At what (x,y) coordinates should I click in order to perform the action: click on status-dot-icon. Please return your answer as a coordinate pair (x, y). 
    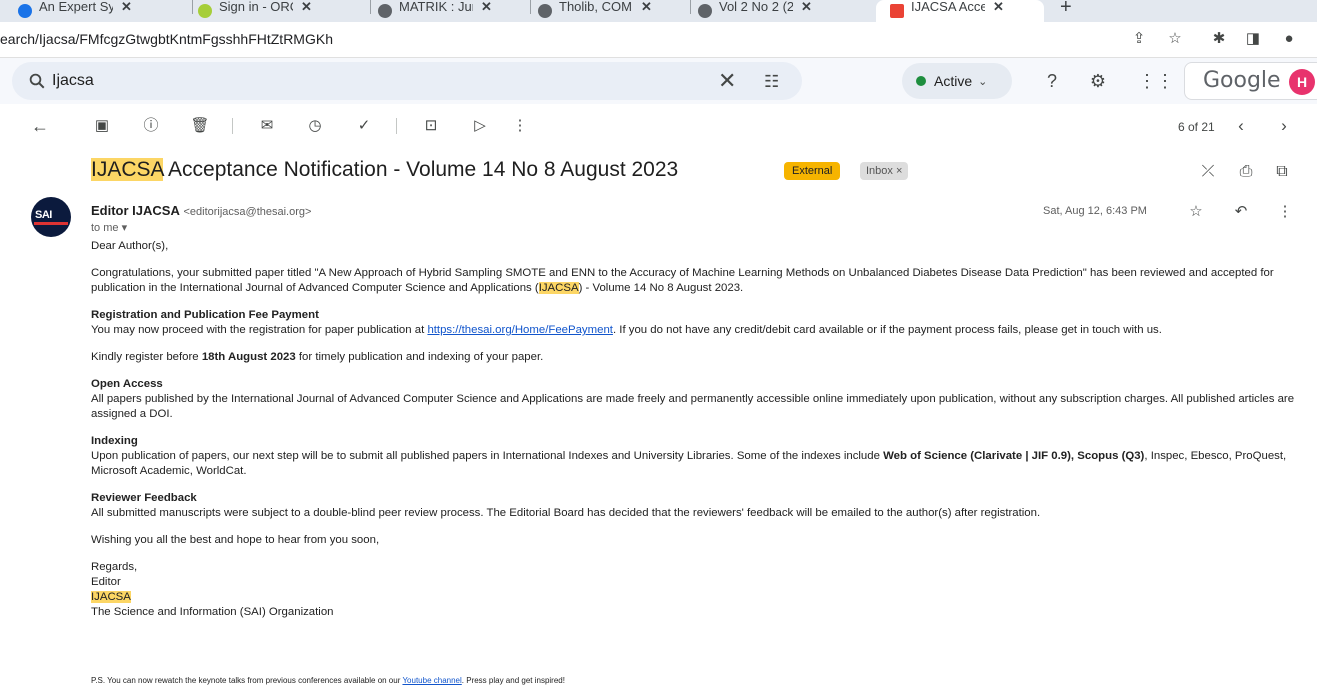
    Looking at the image, I should click on (921, 81).